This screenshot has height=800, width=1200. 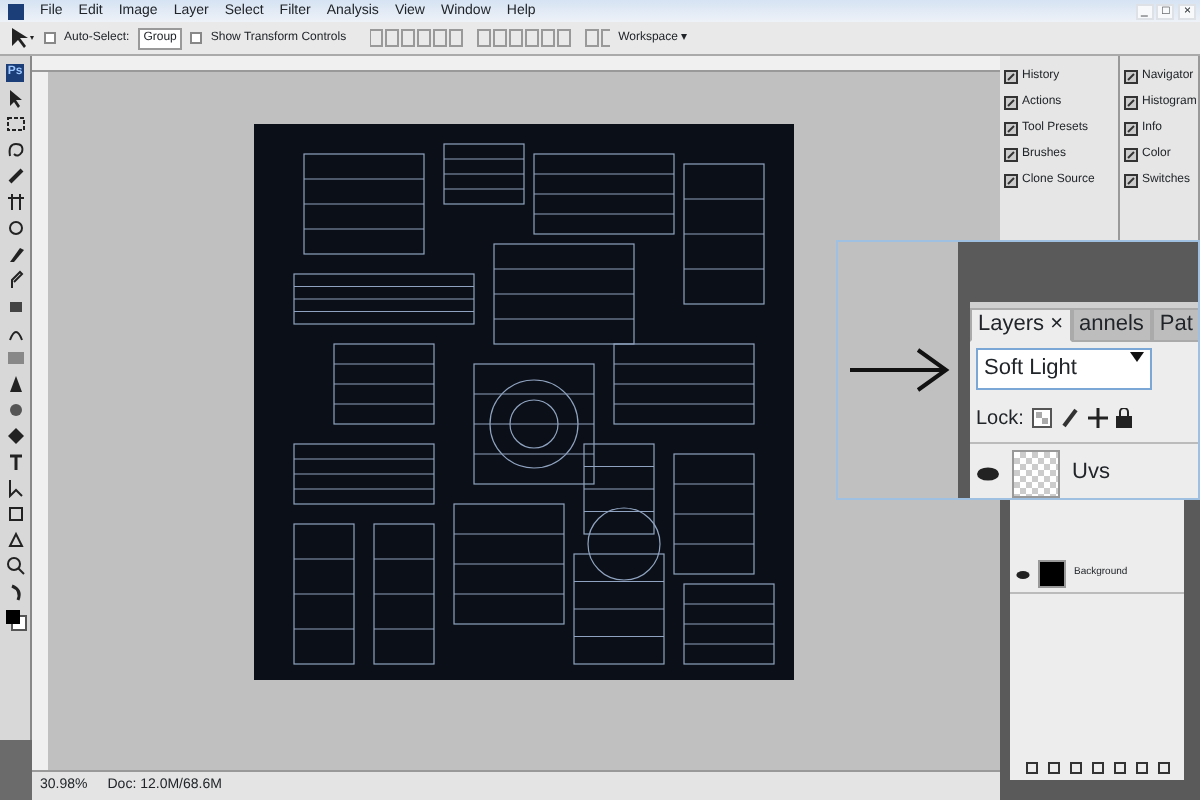 What do you see at coordinates (15, 540) in the screenshot?
I see `shape-icon` at bounding box center [15, 540].